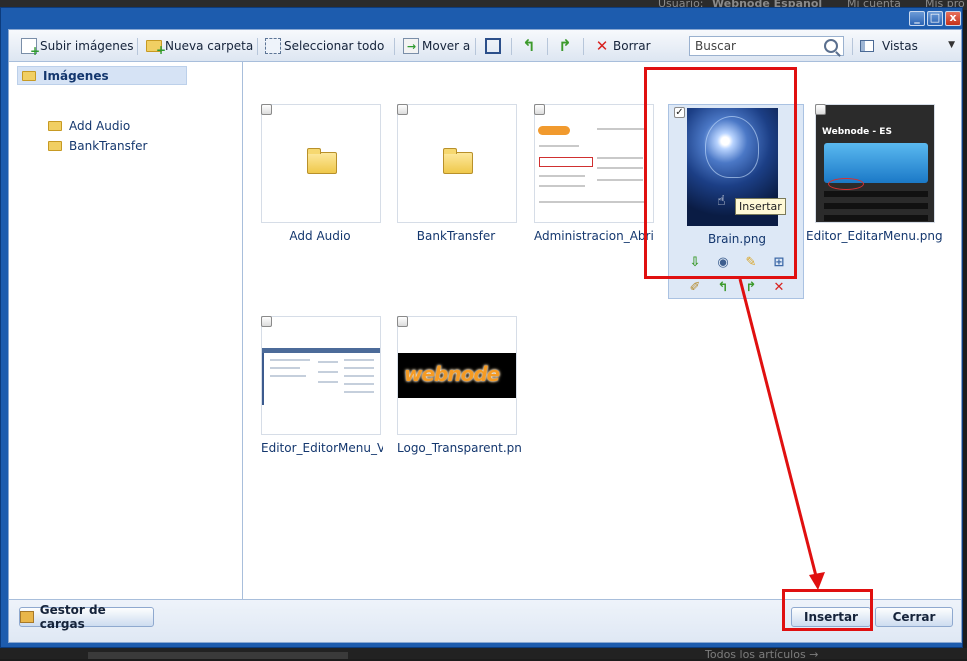  Describe the element at coordinates (554, 130) in the screenshot. I see `thumb-logo-bar` at that location.